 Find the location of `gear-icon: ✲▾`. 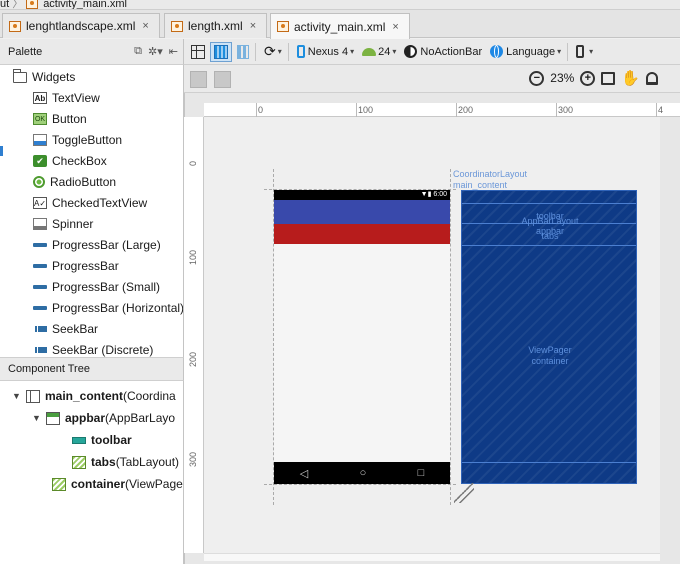

gear-icon: ✲▾ is located at coordinates (155, 51).